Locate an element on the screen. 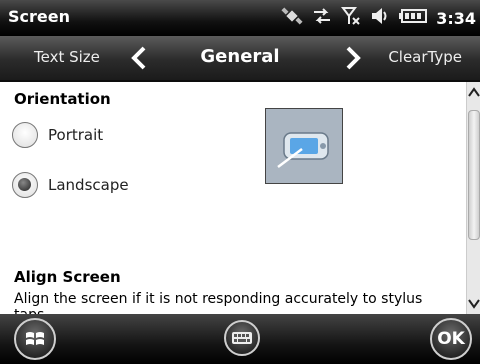  landscape-label: Landscape is located at coordinates (88, 185).